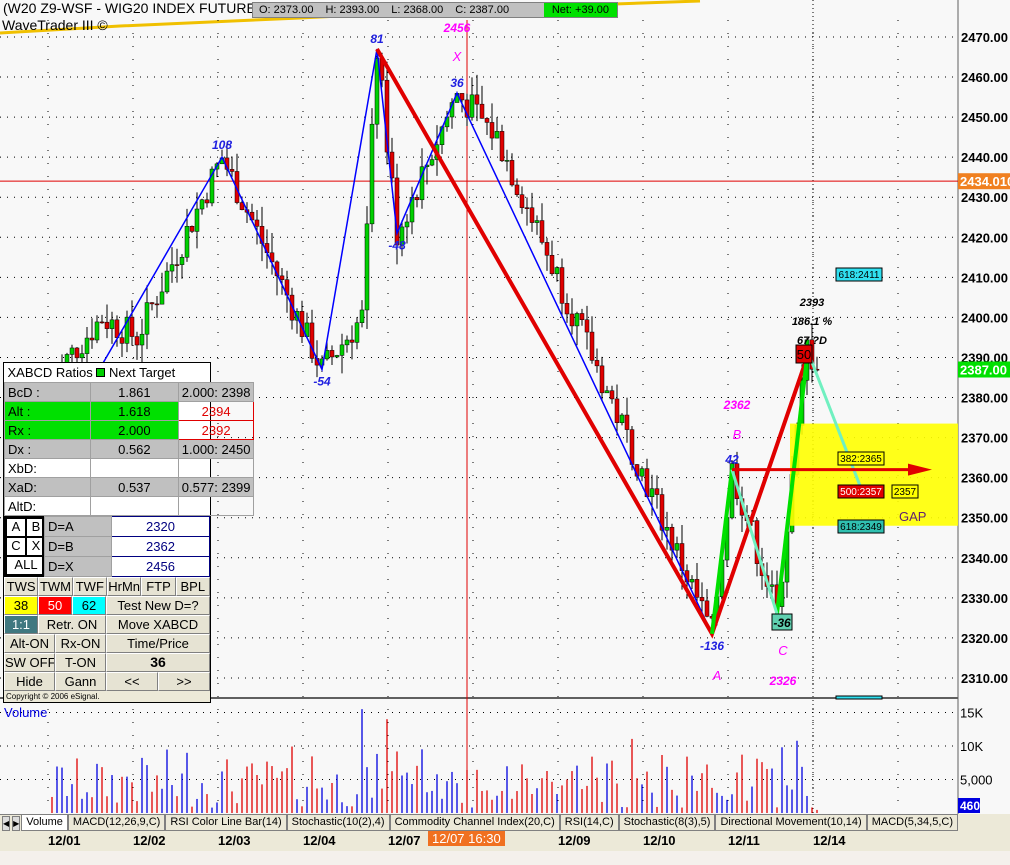 This screenshot has height=865, width=1010. Describe the element at coordinates (667, 823) in the screenshot. I see `tab-stochastic-2: Stochastic(8(3),5)` at that location.